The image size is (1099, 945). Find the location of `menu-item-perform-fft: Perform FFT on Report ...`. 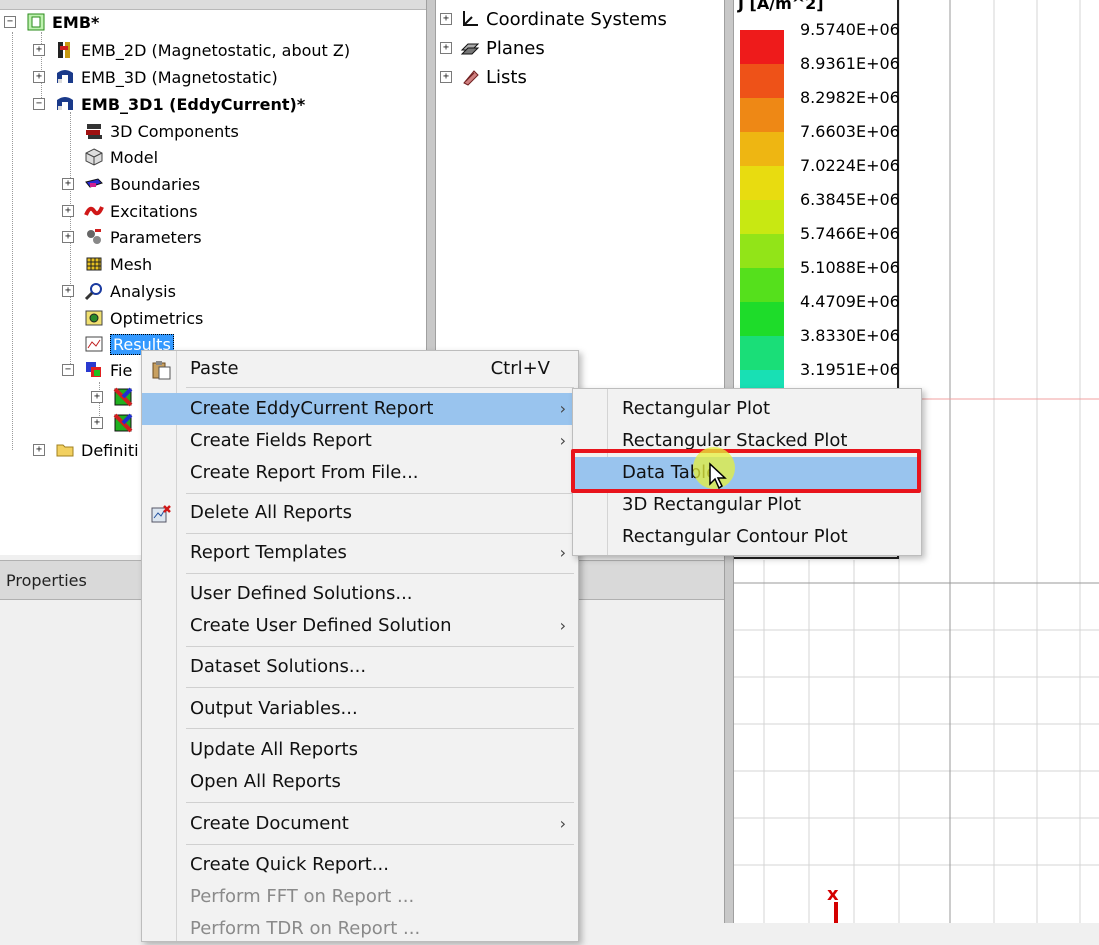

menu-item-perform-fft: Perform FFT on Report ... is located at coordinates (360, 897).